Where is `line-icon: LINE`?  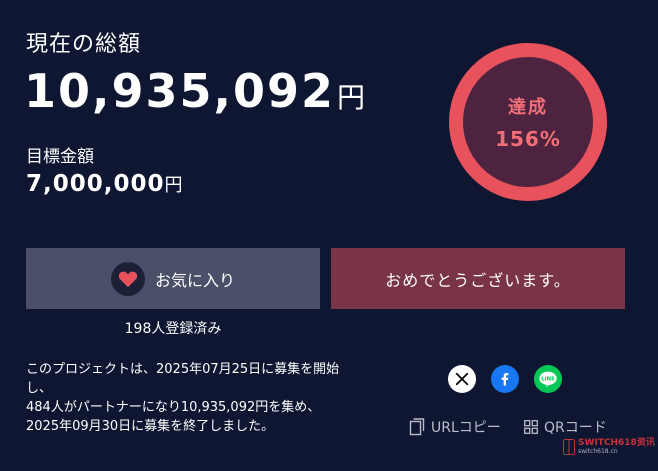 line-icon: LINE is located at coordinates (548, 379).